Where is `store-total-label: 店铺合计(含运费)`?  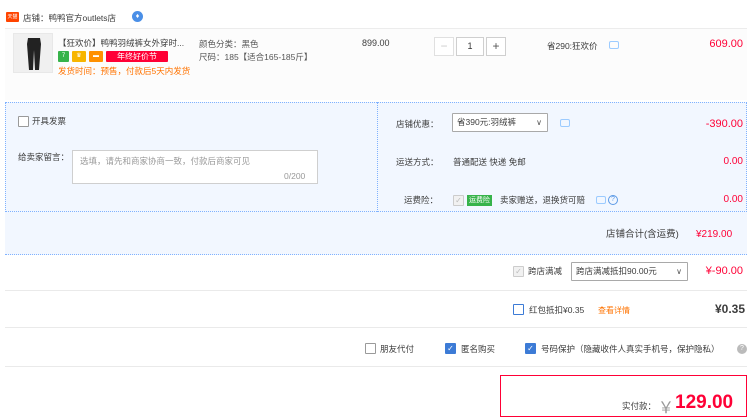
store-total-label: 店铺合计(含运费) is located at coordinates (642, 234).